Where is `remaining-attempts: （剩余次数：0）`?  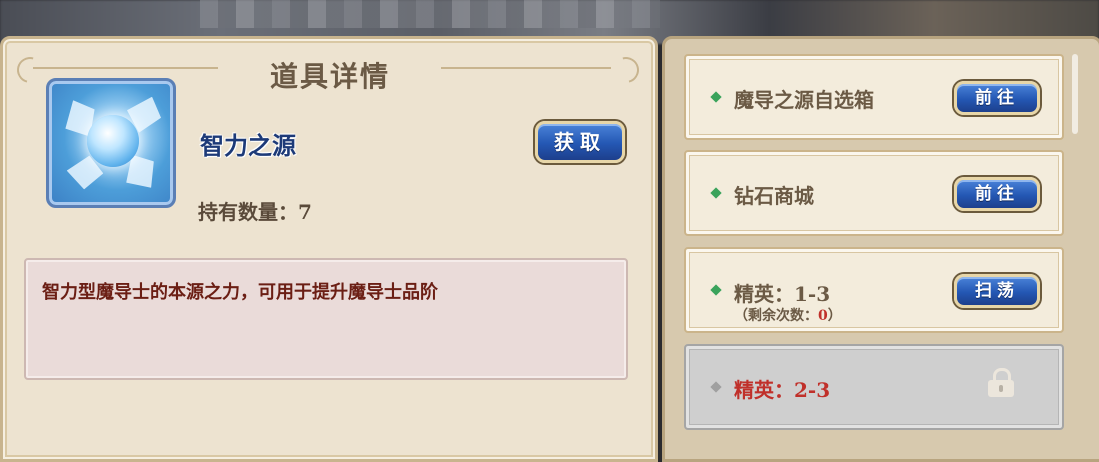 remaining-attempts: （剩余次数：0） is located at coordinates (788, 315).